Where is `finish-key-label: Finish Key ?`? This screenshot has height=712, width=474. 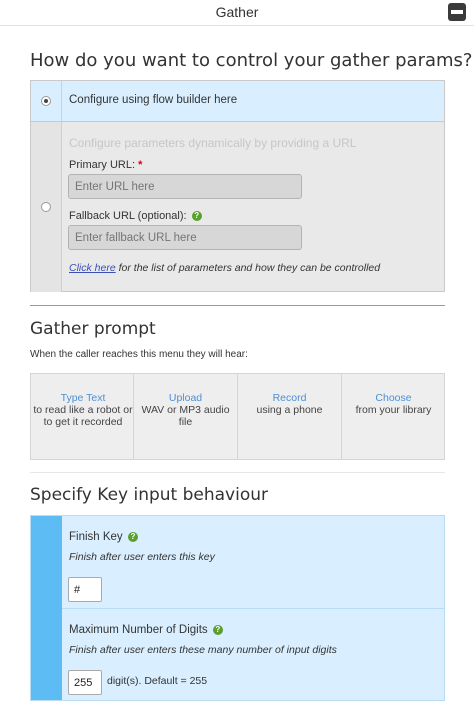
finish-key-label: Finish Key ? is located at coordinates (103, 537).